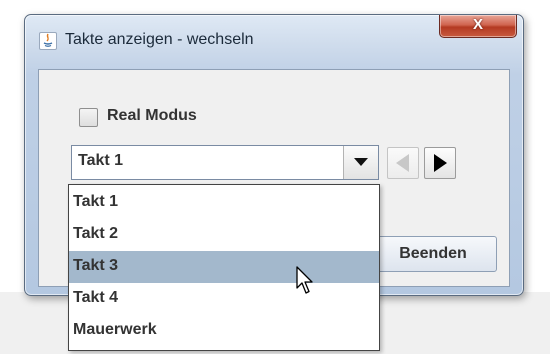  I want to click on close-icon: X, so click(477, 24).